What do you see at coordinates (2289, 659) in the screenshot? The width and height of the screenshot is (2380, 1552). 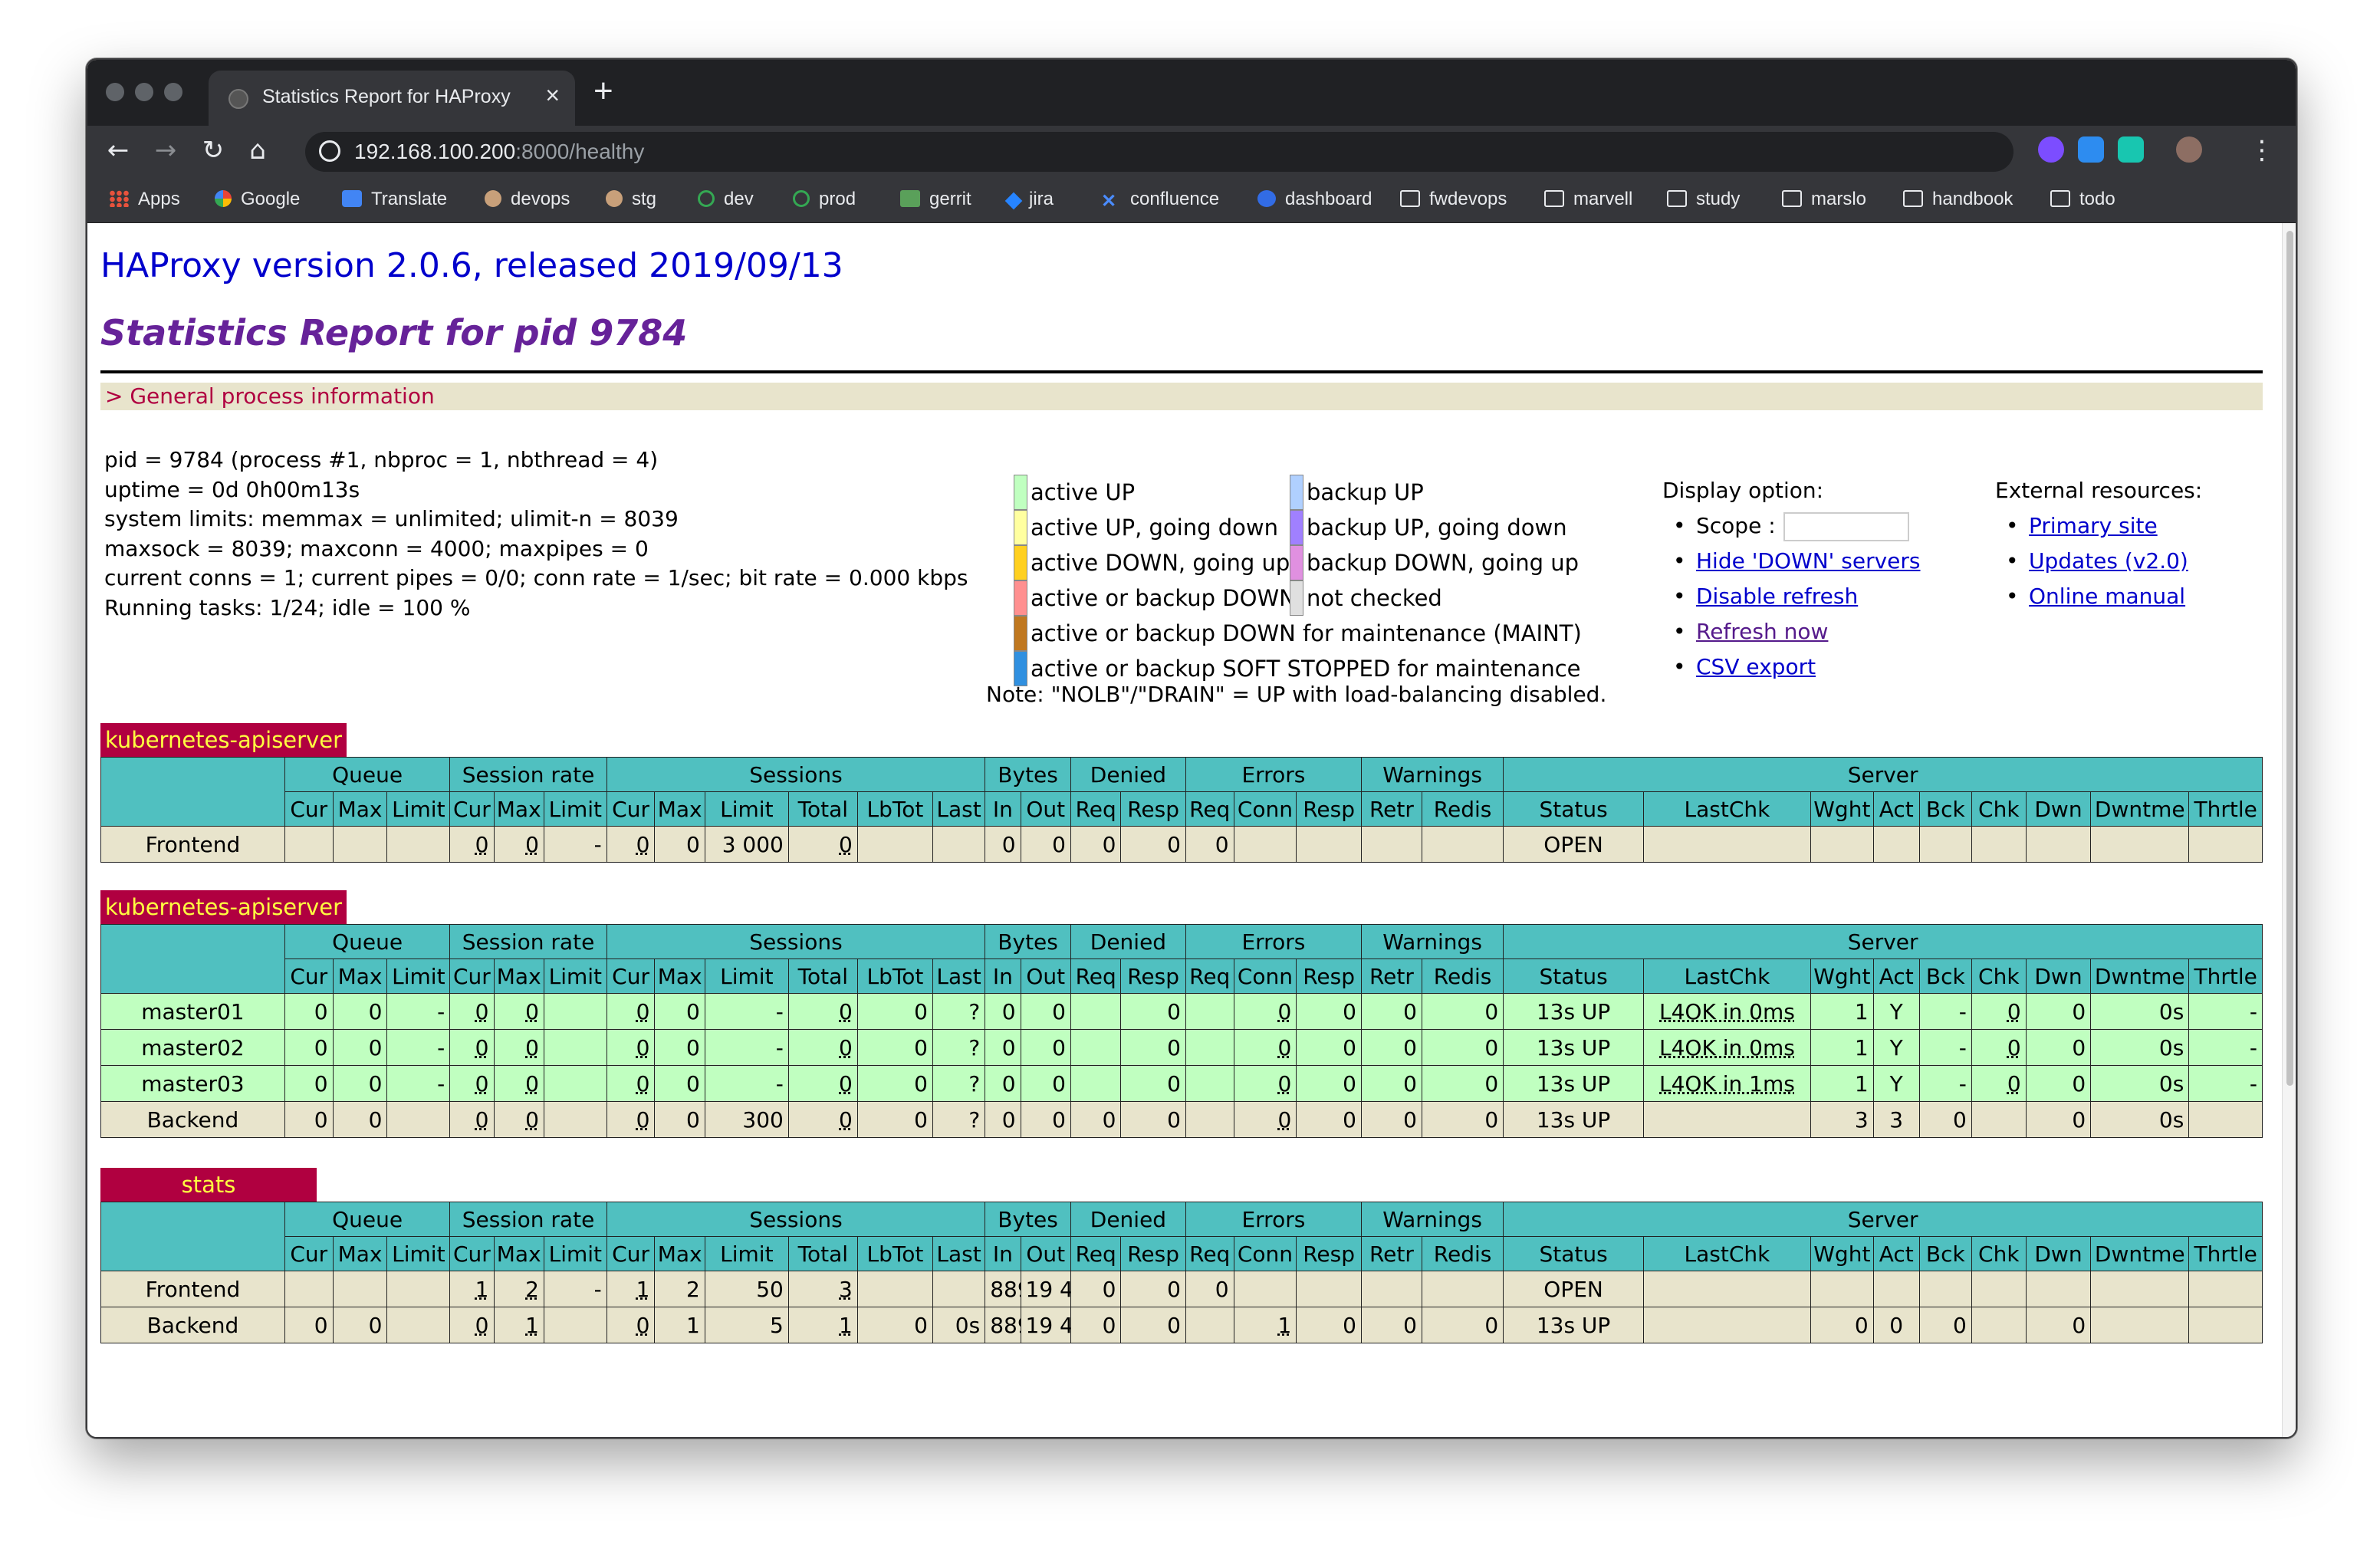 I see `scrollbar-thumb` at bounding box center [2289, 659].